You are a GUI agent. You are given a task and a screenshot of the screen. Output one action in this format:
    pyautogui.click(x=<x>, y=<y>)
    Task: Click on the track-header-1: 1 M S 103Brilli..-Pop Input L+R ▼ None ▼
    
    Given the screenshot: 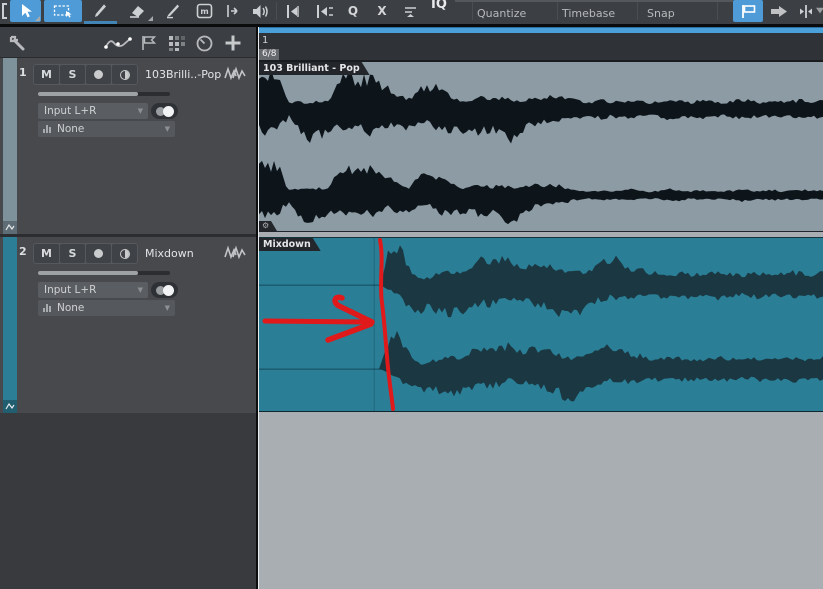 What is the action you would take?
    pyautogui.click(x=128, y=146)
    